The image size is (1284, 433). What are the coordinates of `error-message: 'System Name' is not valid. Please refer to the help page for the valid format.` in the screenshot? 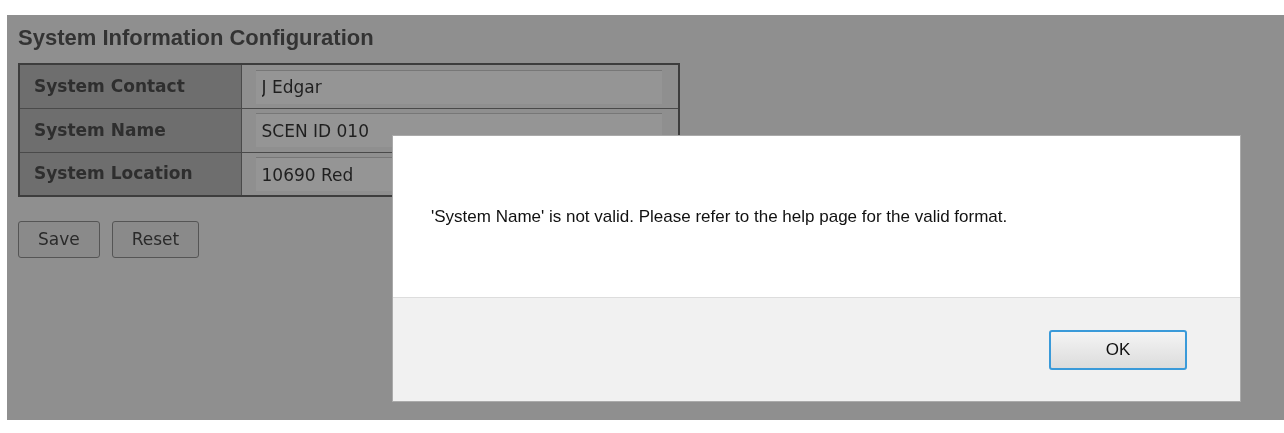 It's located at (719, 216).